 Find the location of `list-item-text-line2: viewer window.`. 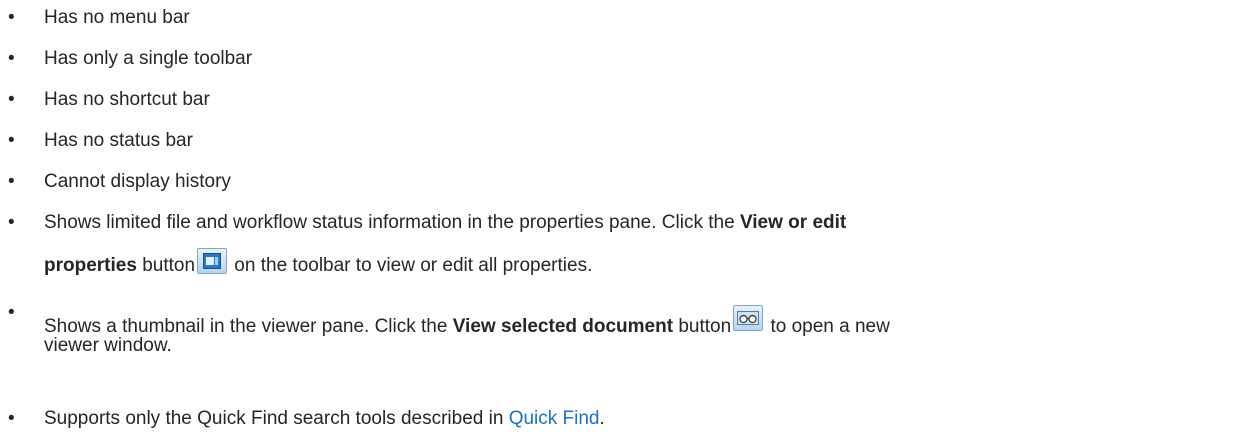

list-item-text-line2: viewer window. is located at coordinates (108, 345).